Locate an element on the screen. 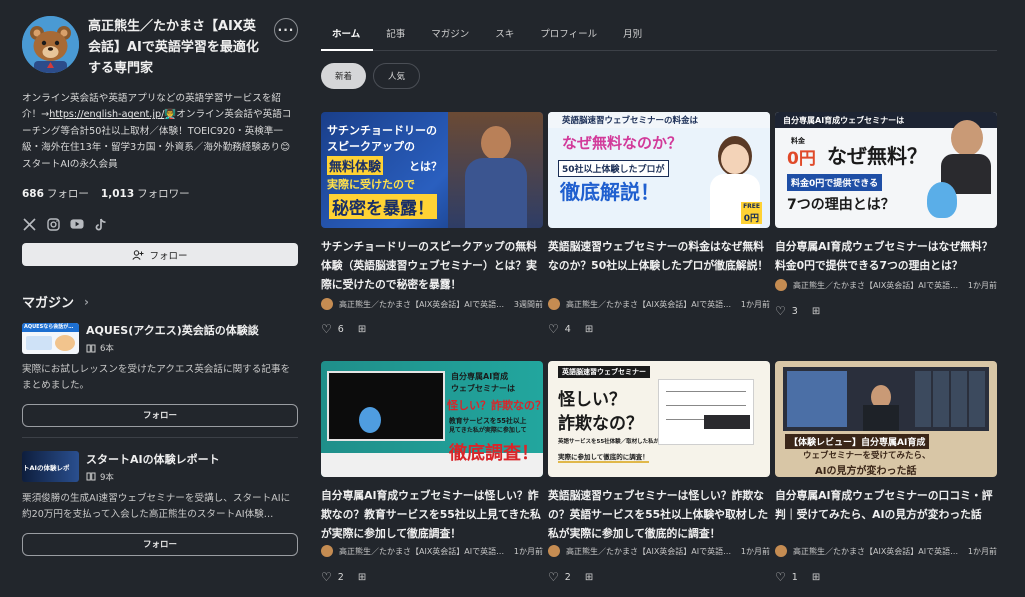  publish-time: 3週間前 is located at coordinates (528, 304).